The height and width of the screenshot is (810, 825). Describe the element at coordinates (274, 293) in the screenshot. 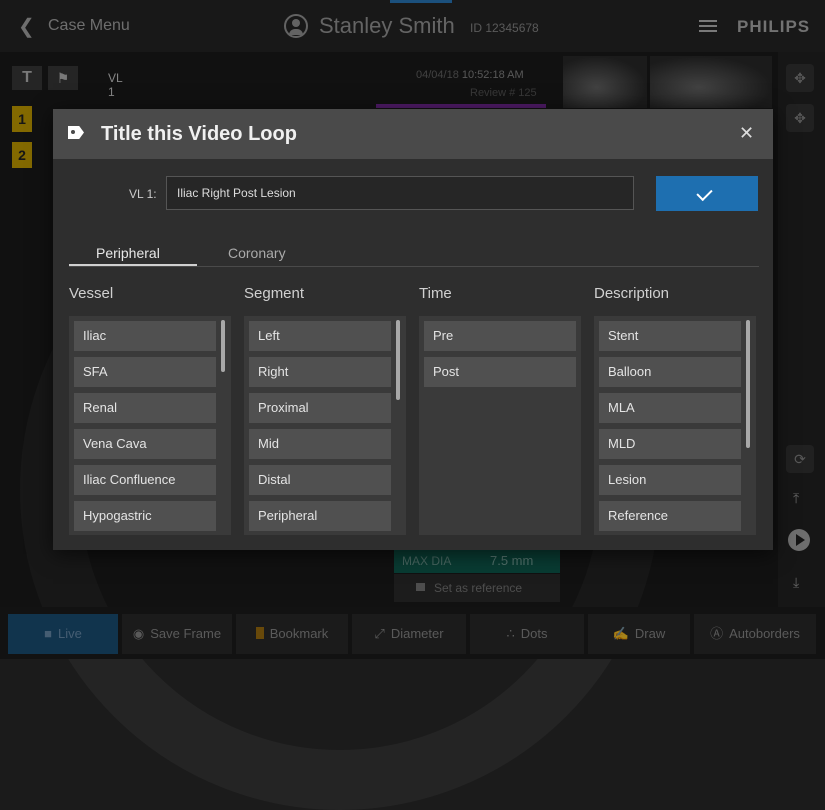

I see `segment-column-title: Segment` at that location.